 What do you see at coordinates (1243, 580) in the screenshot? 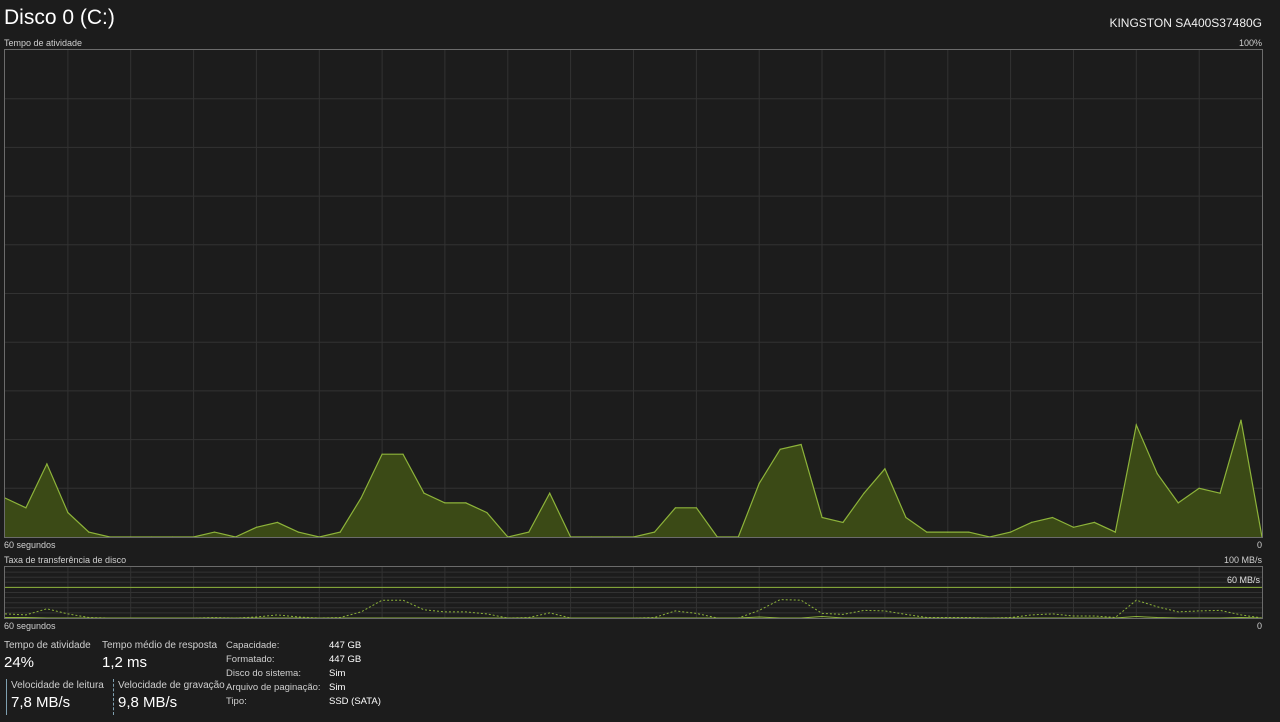
I see `transfer-chart-ref-label: 60 MB/s` at bounding box center [1243, 580].